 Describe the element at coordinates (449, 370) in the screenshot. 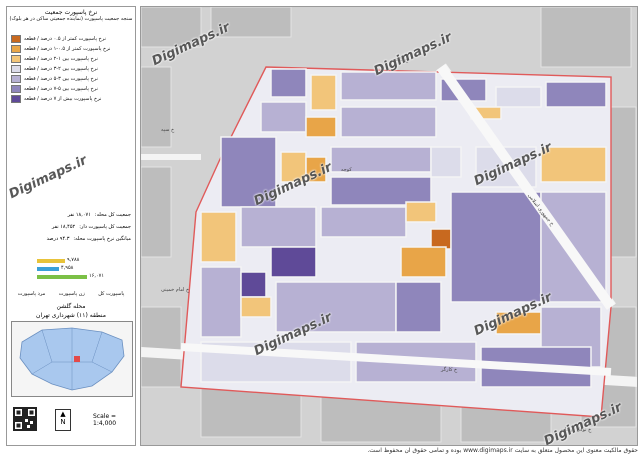

I see `street-label: خ کارگر` at that location.